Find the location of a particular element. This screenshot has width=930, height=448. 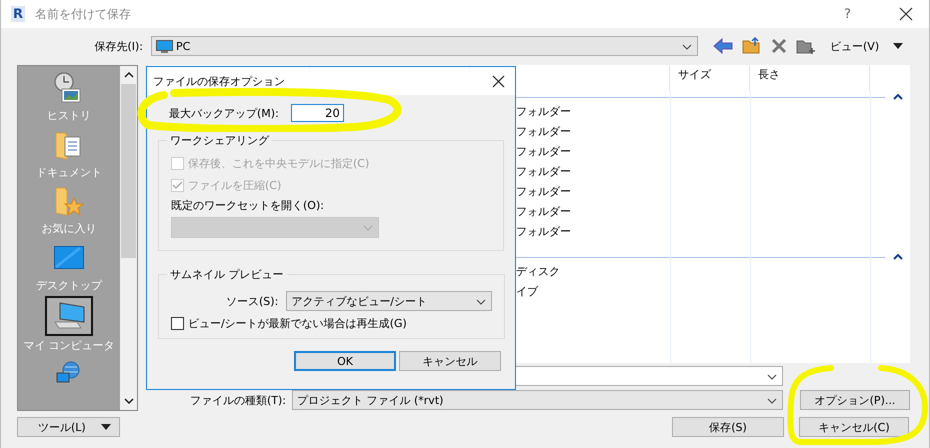

dialog-title: ファイルの保存オプション is located at coordinates (219, 81).